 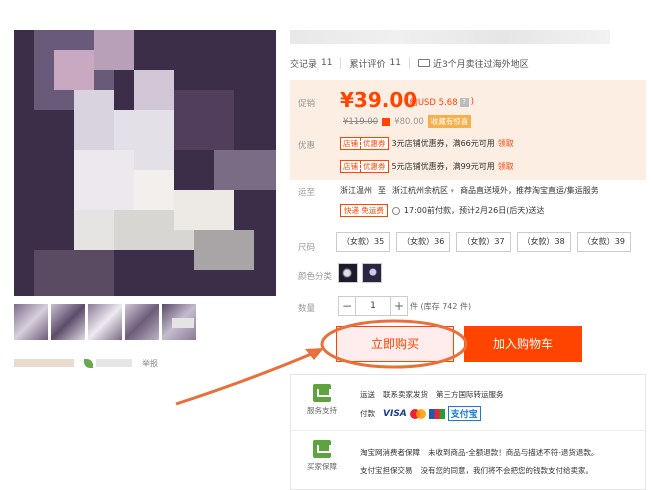 What do you see at coordinates (543, 242) in the screenshot?
I see `size-option: （女款）38` at bounding box center [543, 242].